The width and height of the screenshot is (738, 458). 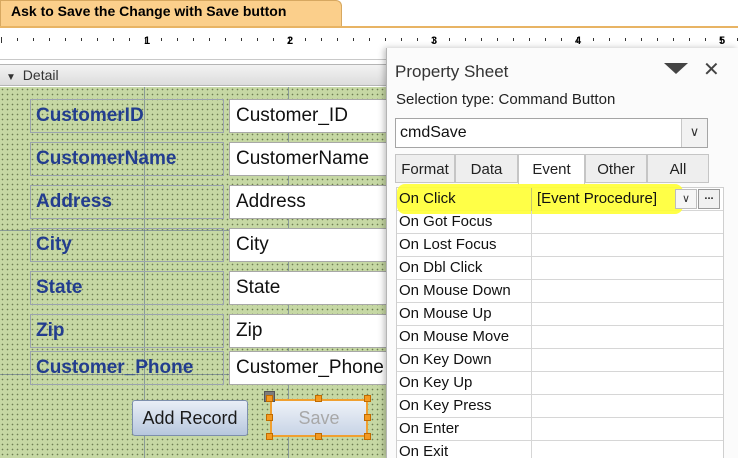 I want to click on label-city: City, so click(x=127, y=245).